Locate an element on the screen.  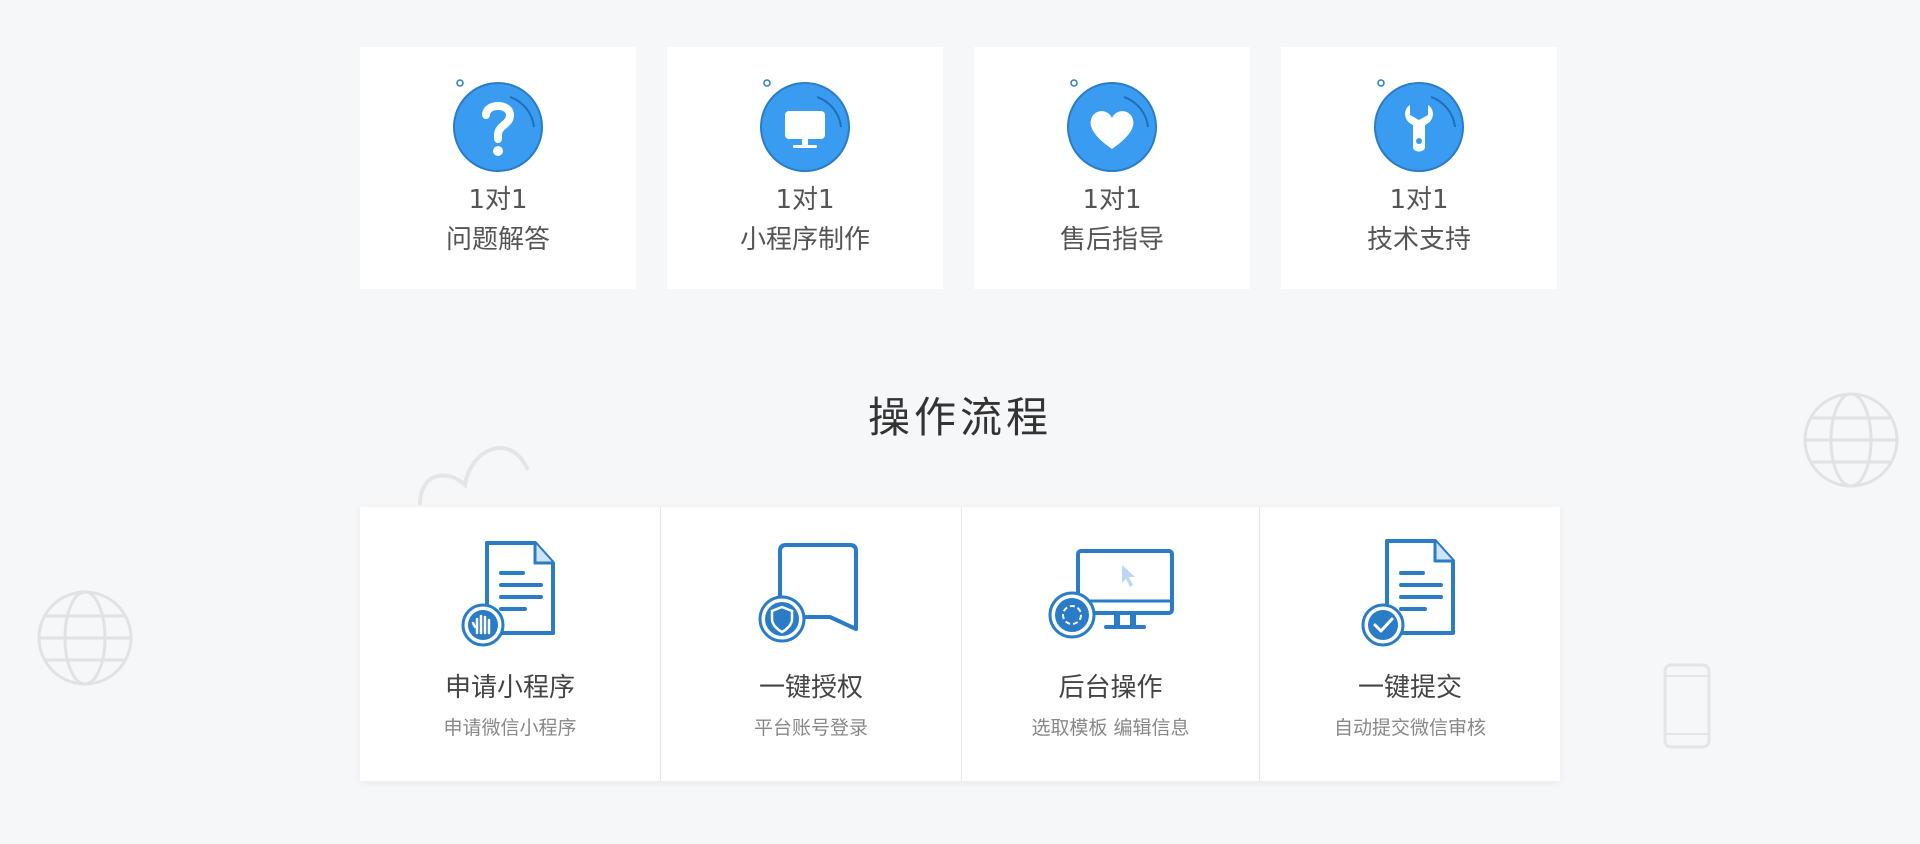
step-desc: 选取模板 编辑信息 is located at coordinates (1110, 728).